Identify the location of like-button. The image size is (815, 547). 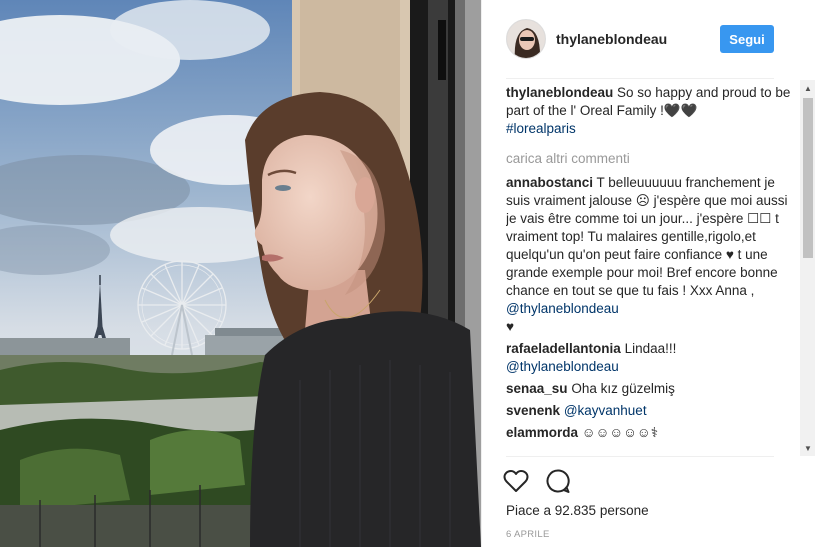
(516, 481).